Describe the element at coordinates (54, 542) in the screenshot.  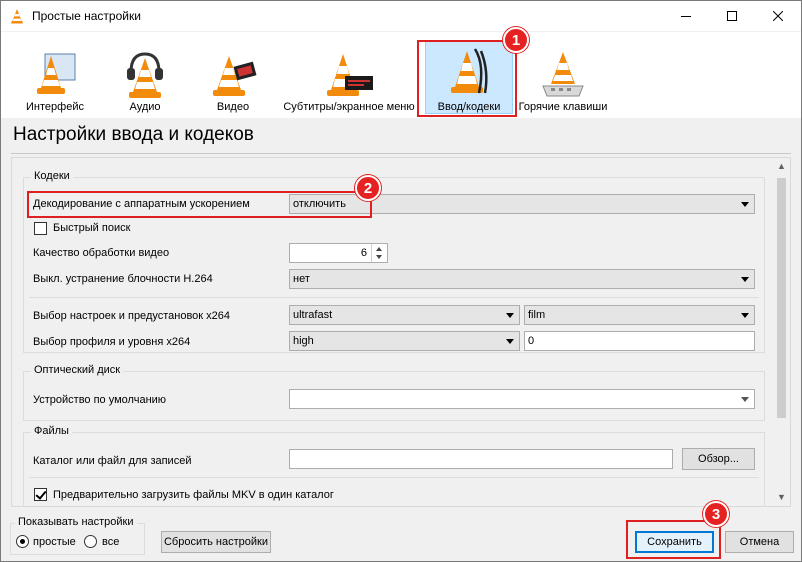
I see `simple-radio-label: простые` at that location.